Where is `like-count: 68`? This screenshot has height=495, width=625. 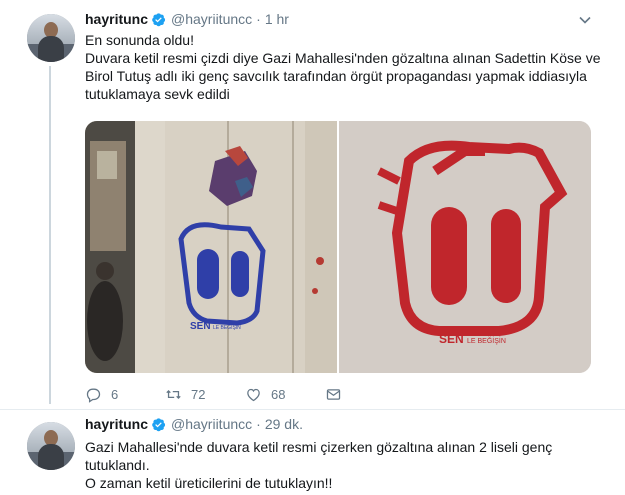 like-count: 68 is located at coordinates (278, 394).